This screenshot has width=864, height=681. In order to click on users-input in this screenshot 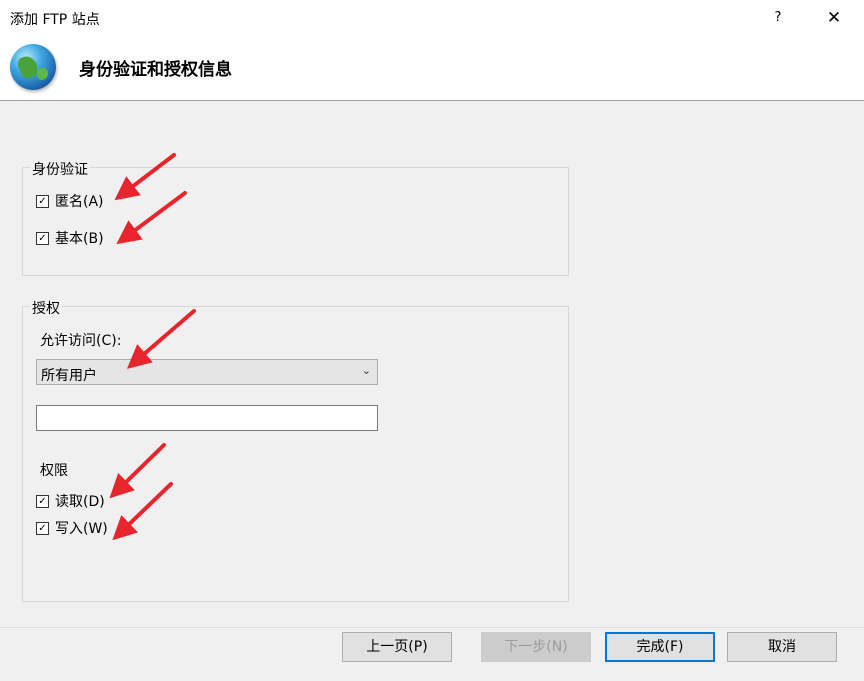, I will do `click(207, 418)`.